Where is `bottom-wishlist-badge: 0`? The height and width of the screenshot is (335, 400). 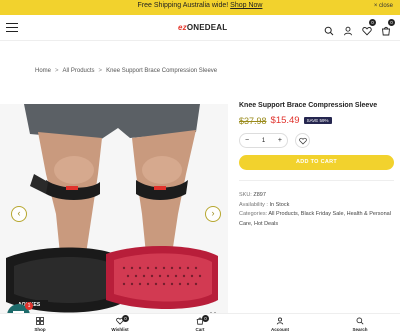 bottom-wishlist-badge: 0 is located at coordinates (125, 318).